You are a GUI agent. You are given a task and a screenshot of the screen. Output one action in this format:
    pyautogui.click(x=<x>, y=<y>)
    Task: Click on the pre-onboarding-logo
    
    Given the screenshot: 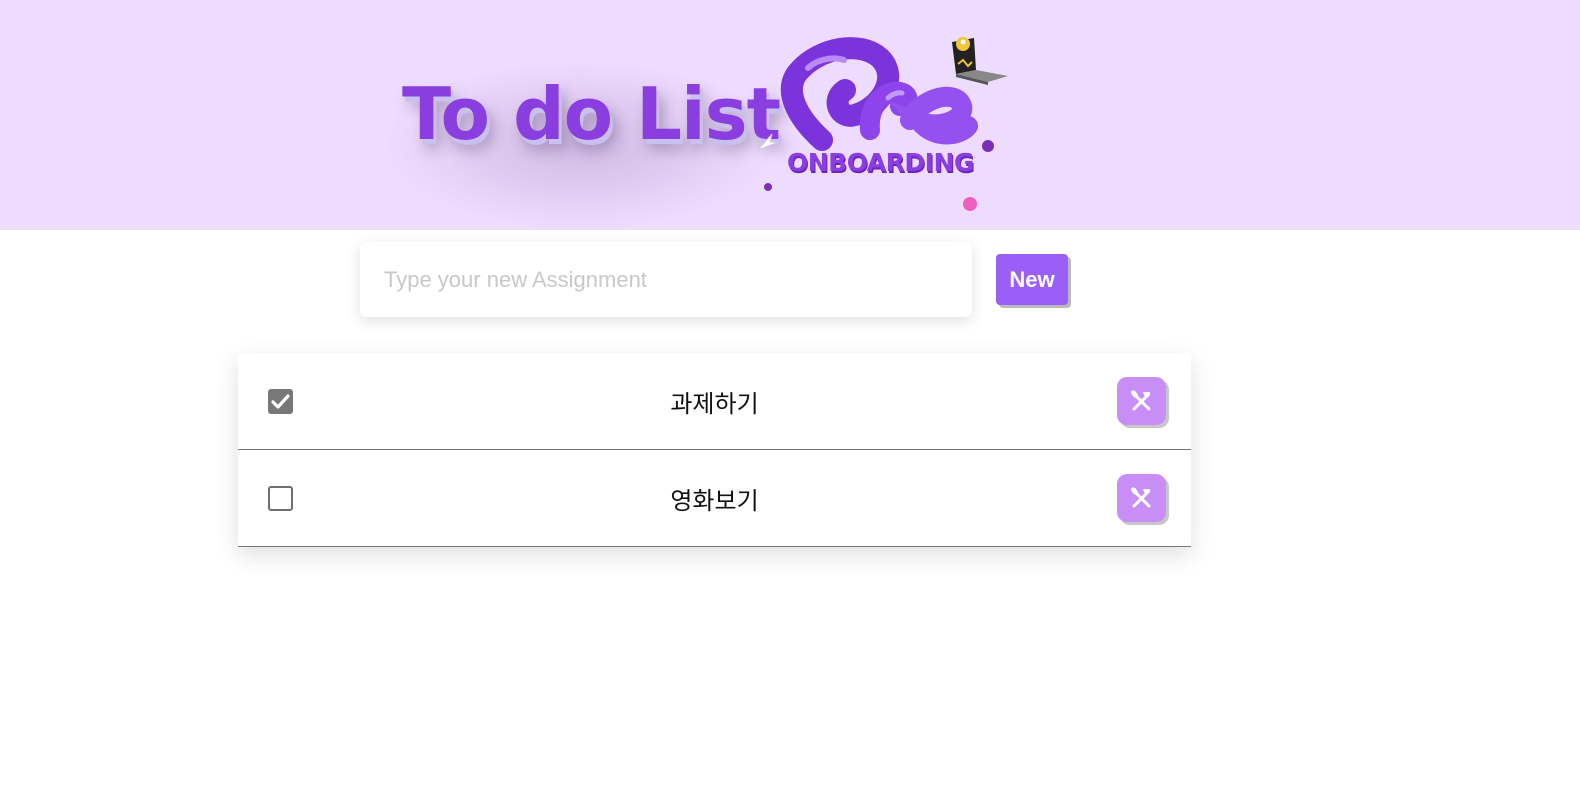 What is the action you would take?
    pyautogui.click(x=882, y=124)
    